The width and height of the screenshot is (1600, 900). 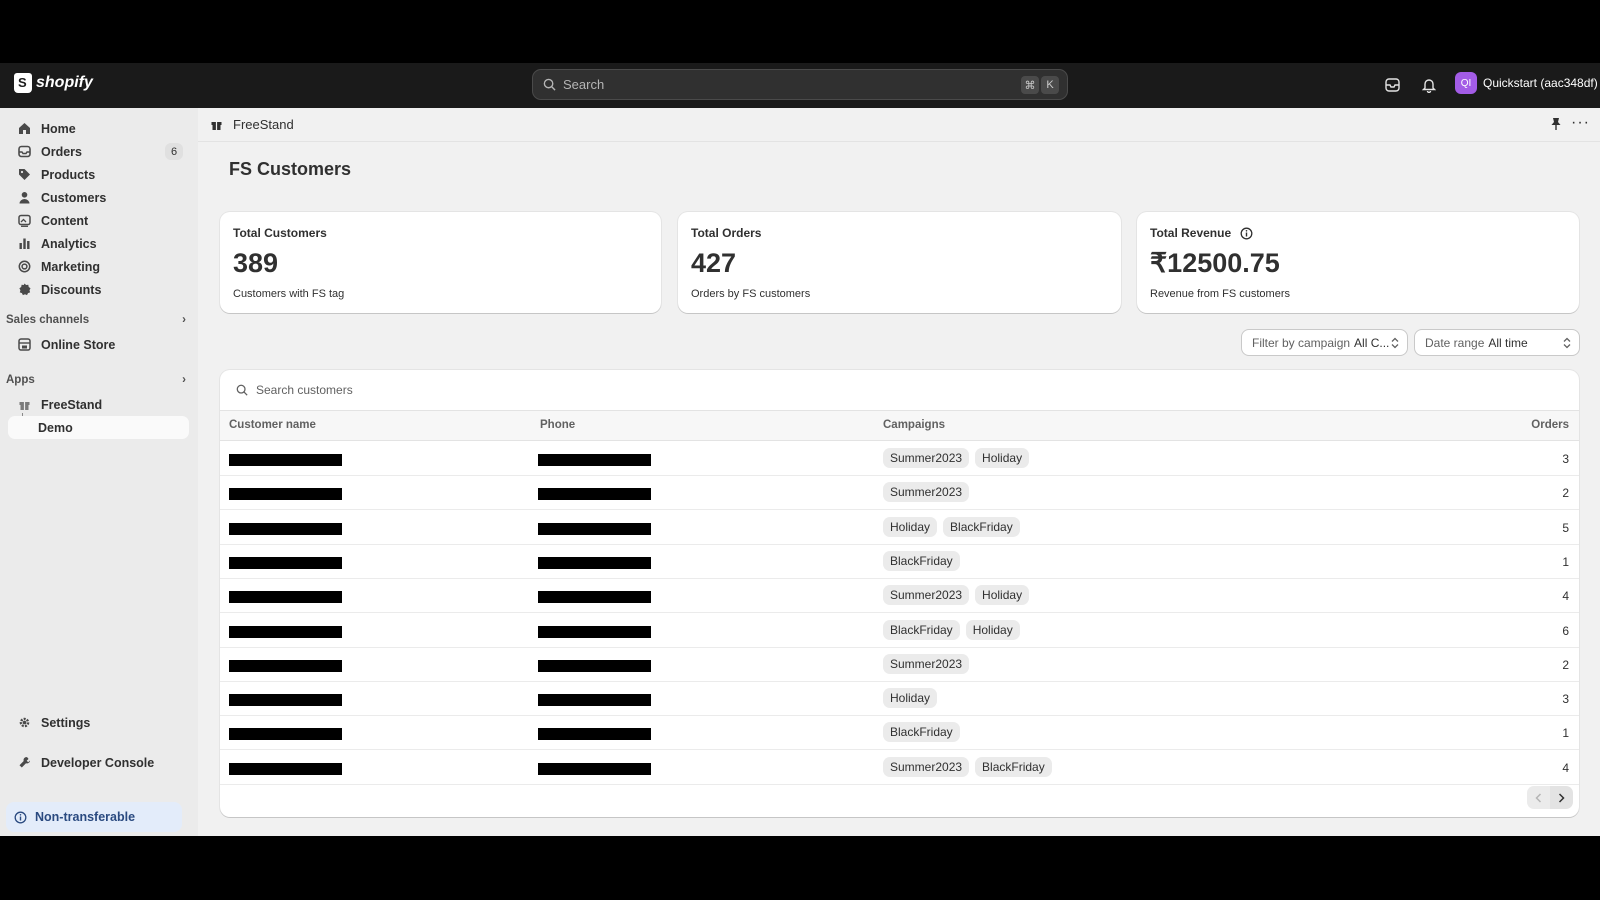 What do you see at coordinates (98, 427) in the screenshot?
I see `sidebar-item-demo: Demo` at bounding box center [98, 427].